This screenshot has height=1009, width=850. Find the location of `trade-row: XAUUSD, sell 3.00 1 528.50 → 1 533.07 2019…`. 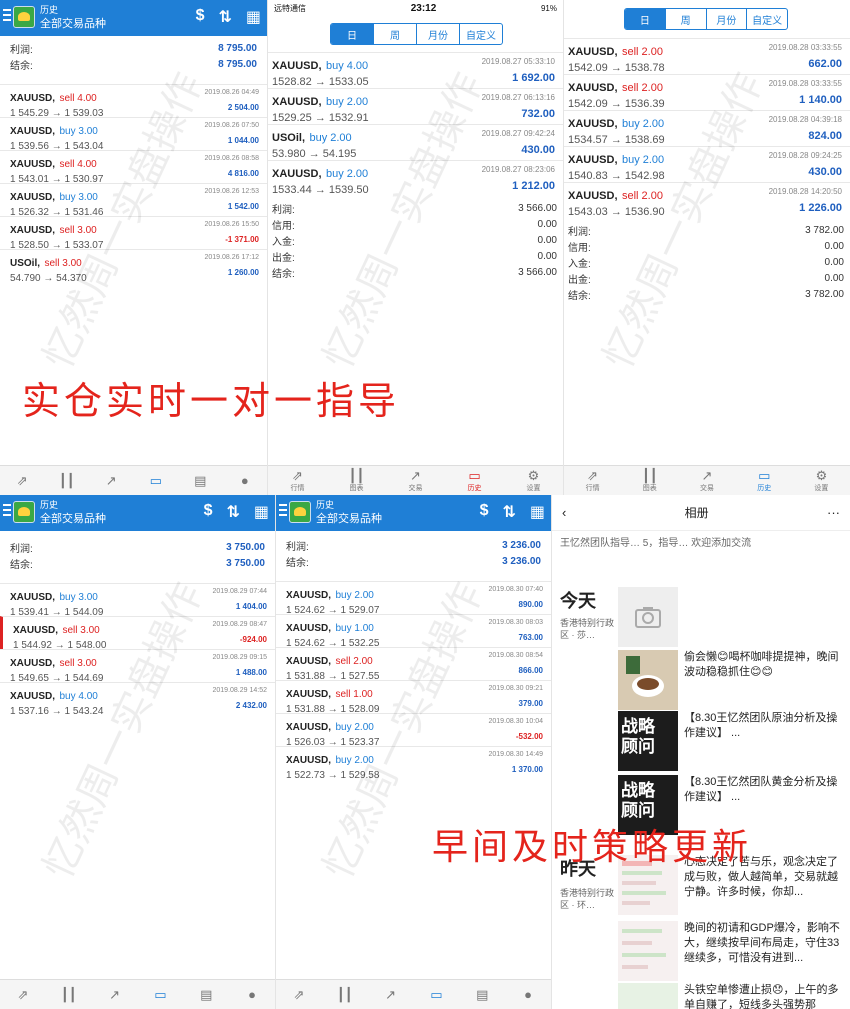

trade-row: XAUUSD, sell 3.00 1 528.50 → 1 533.07 2019… is located at coordinates (133, 233).